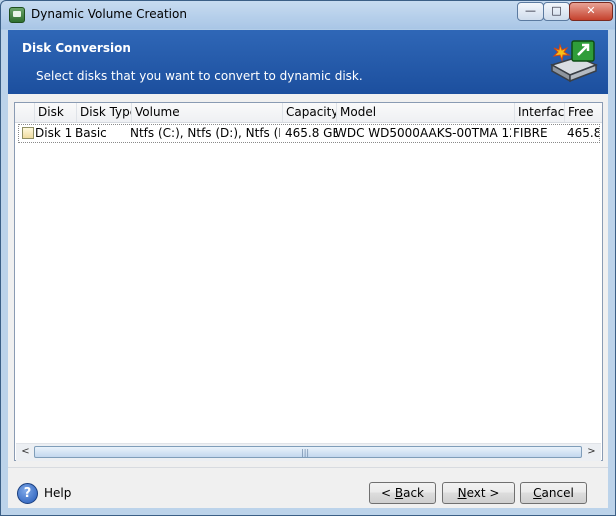 This screenshot has height=516, width=616. What do you see at coordinates (207, 112) in the screenshot?
I see `column-header-volume: Volume` at bounding box center [207, 112].